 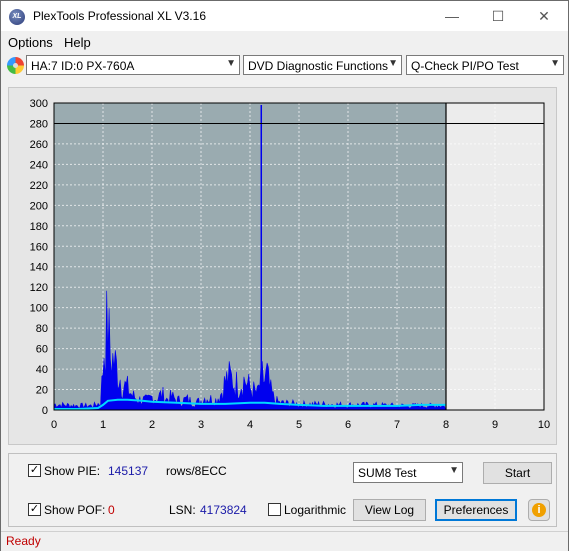 I want to click on y-tick-label: 140, so click(x=39, y=268).